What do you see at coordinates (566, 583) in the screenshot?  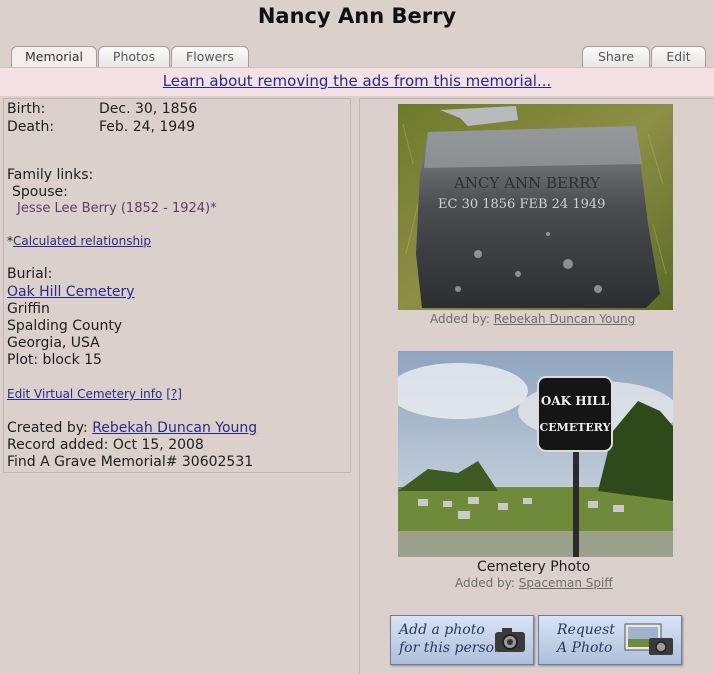 I see `photo2-contributor-link: Spaceman Spiff` at bounding box center [566, 583].